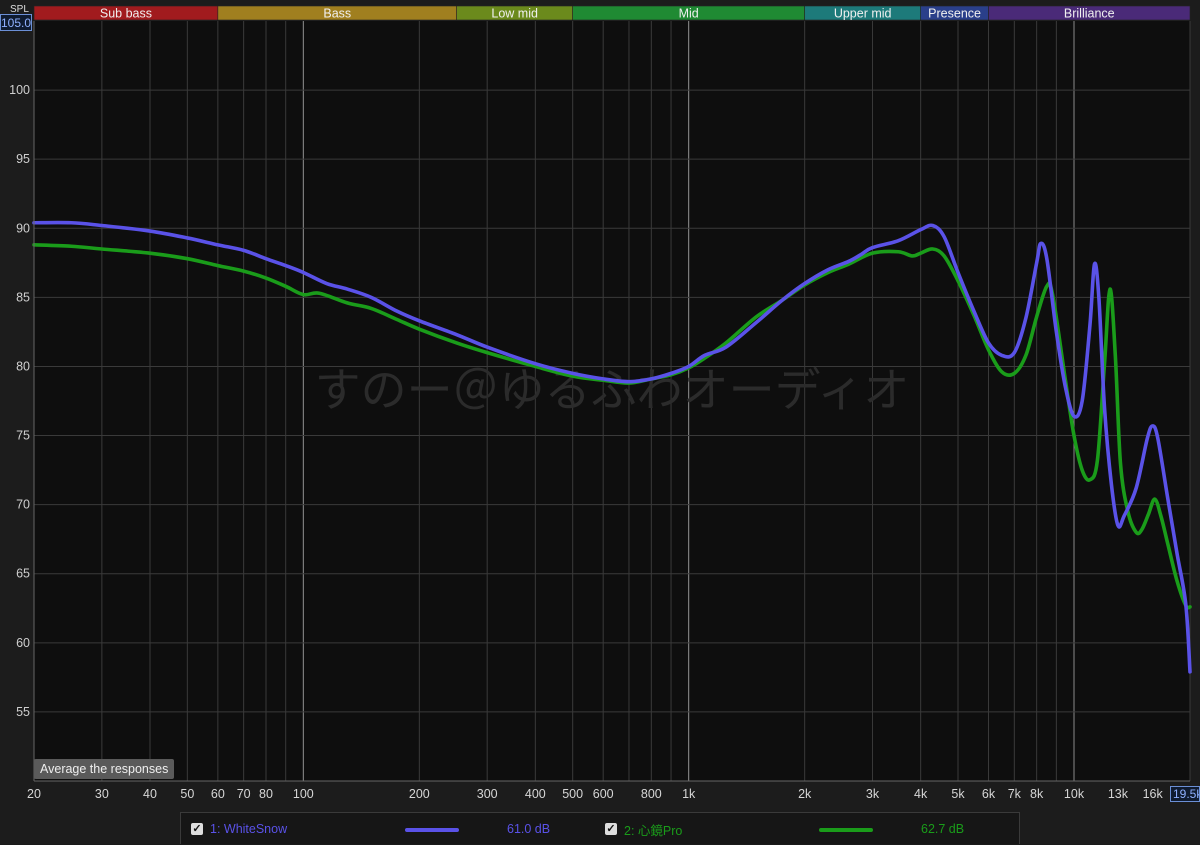 The image size is (1200, 845). I want to click on x-tick-label: 6k, so click(989, 794).